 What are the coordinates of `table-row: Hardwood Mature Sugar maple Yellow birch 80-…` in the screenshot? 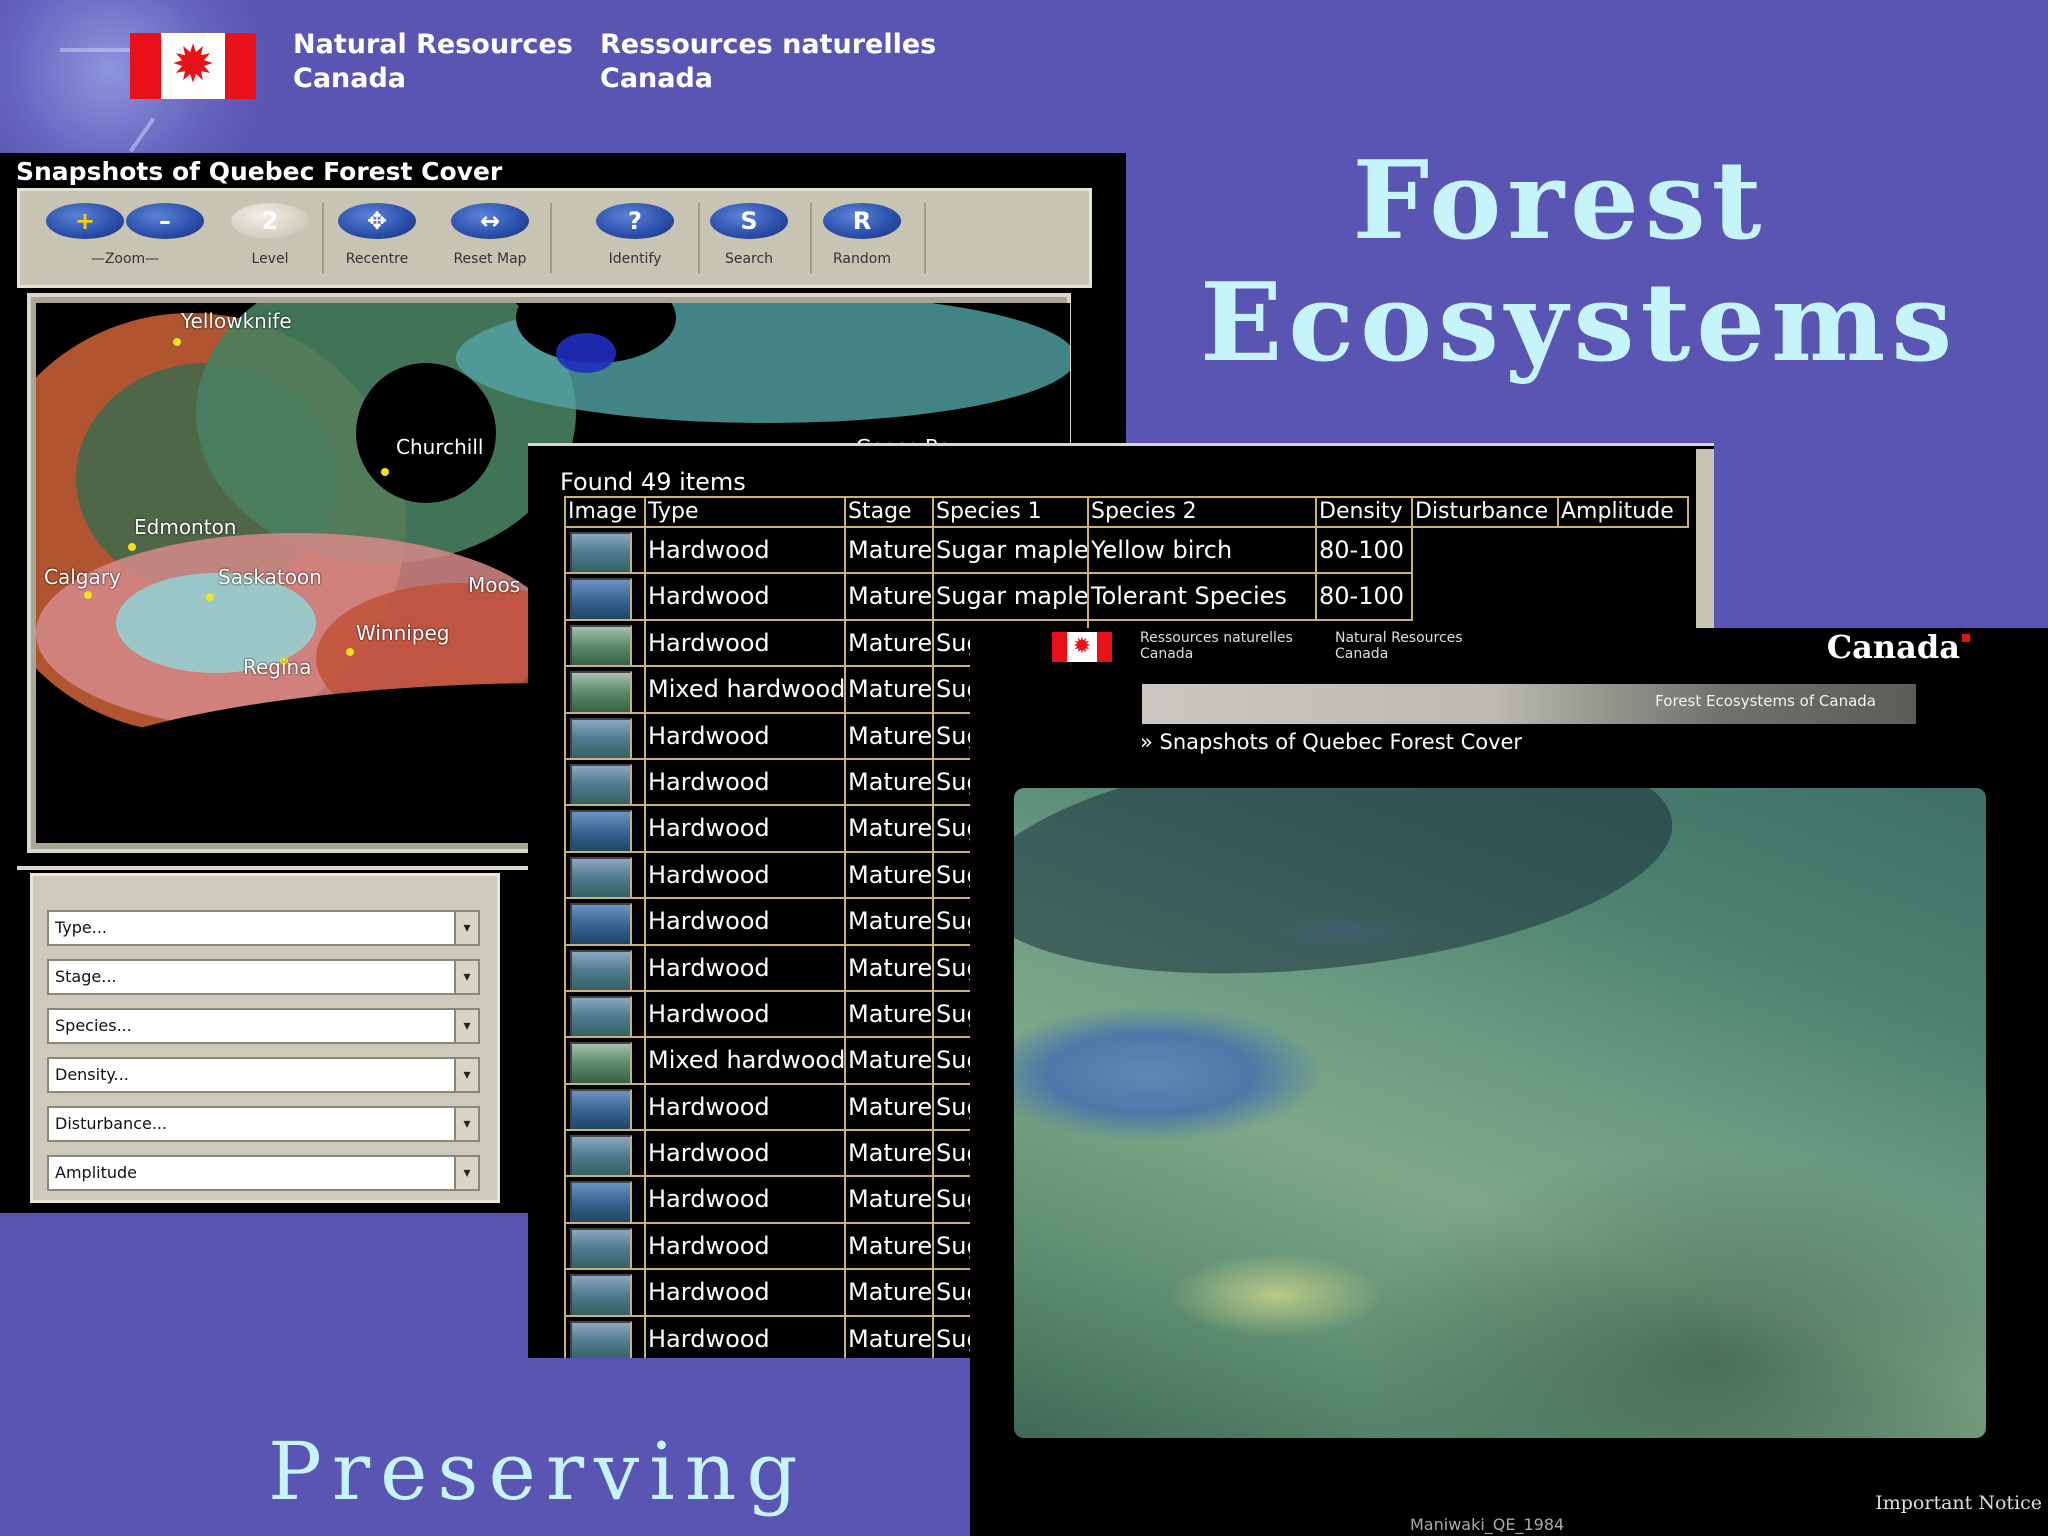 It's located at (1127, 551).